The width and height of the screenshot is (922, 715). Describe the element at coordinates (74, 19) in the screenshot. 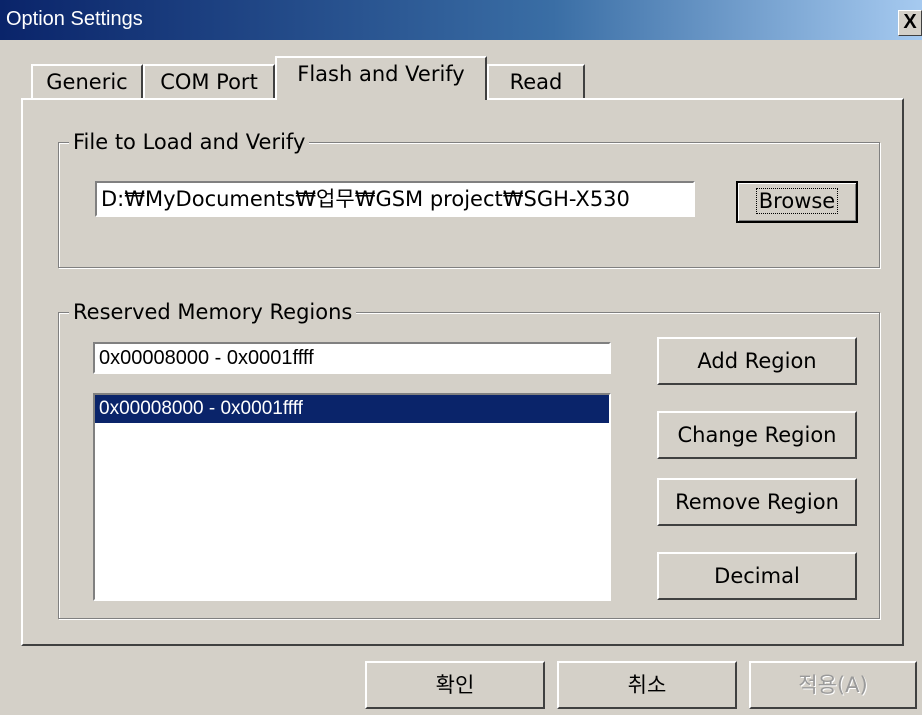

I see `window-title: Option Settings` at that location.